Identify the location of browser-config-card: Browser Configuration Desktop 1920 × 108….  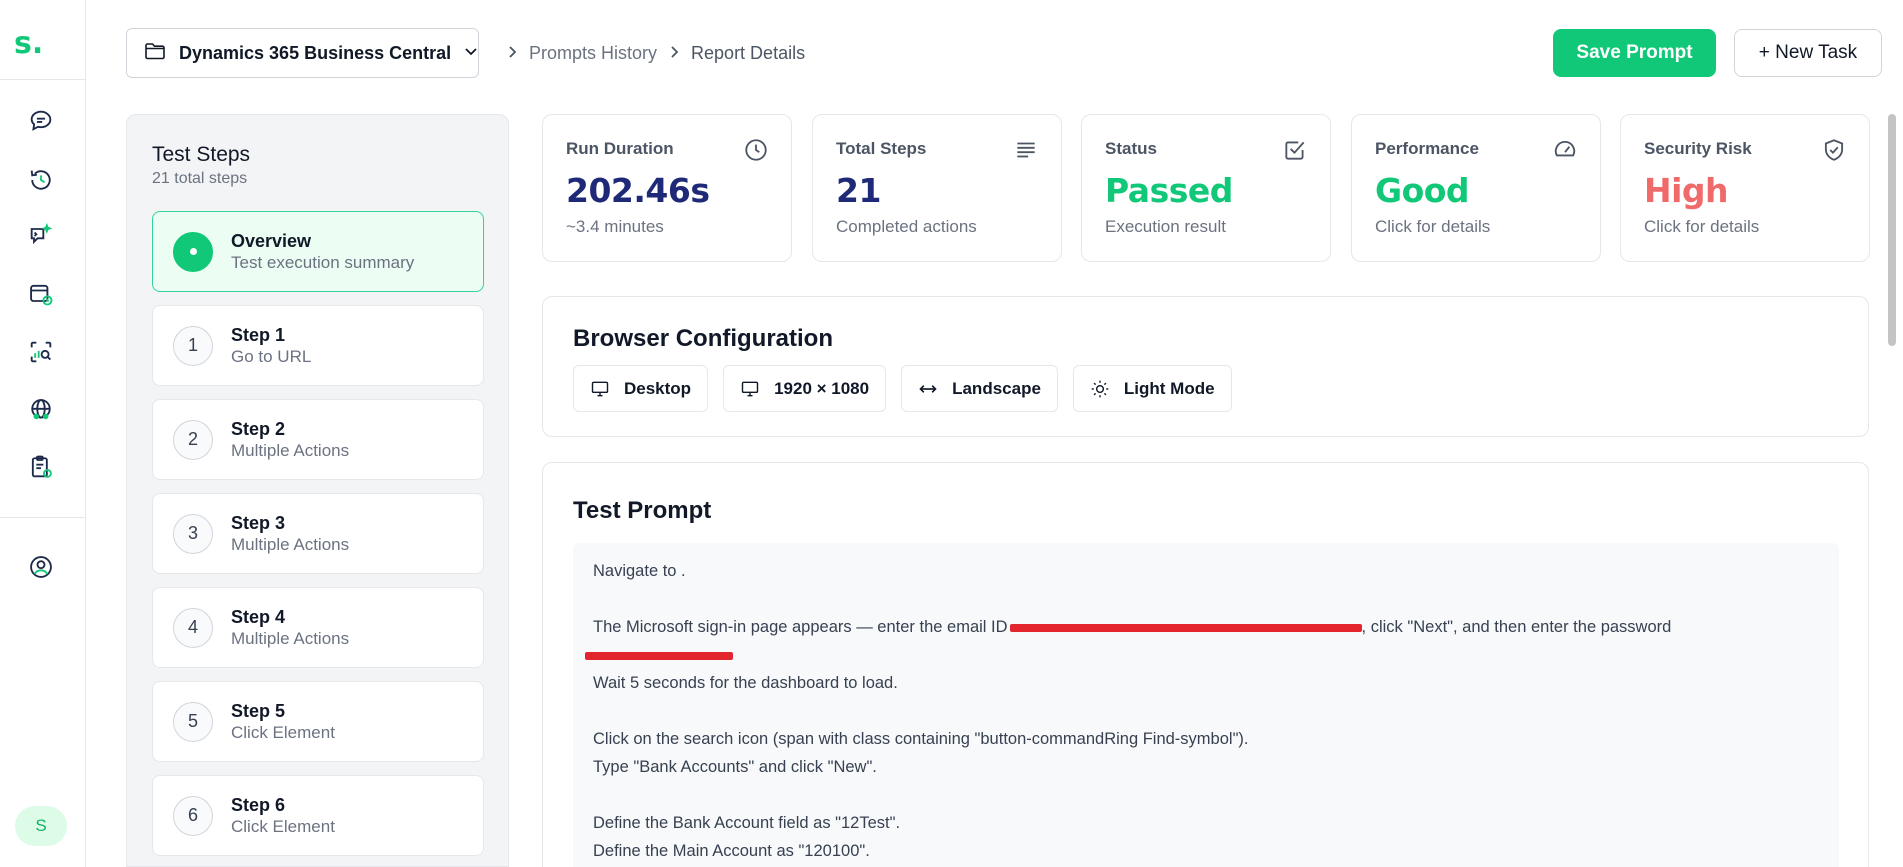
(1205, 366).